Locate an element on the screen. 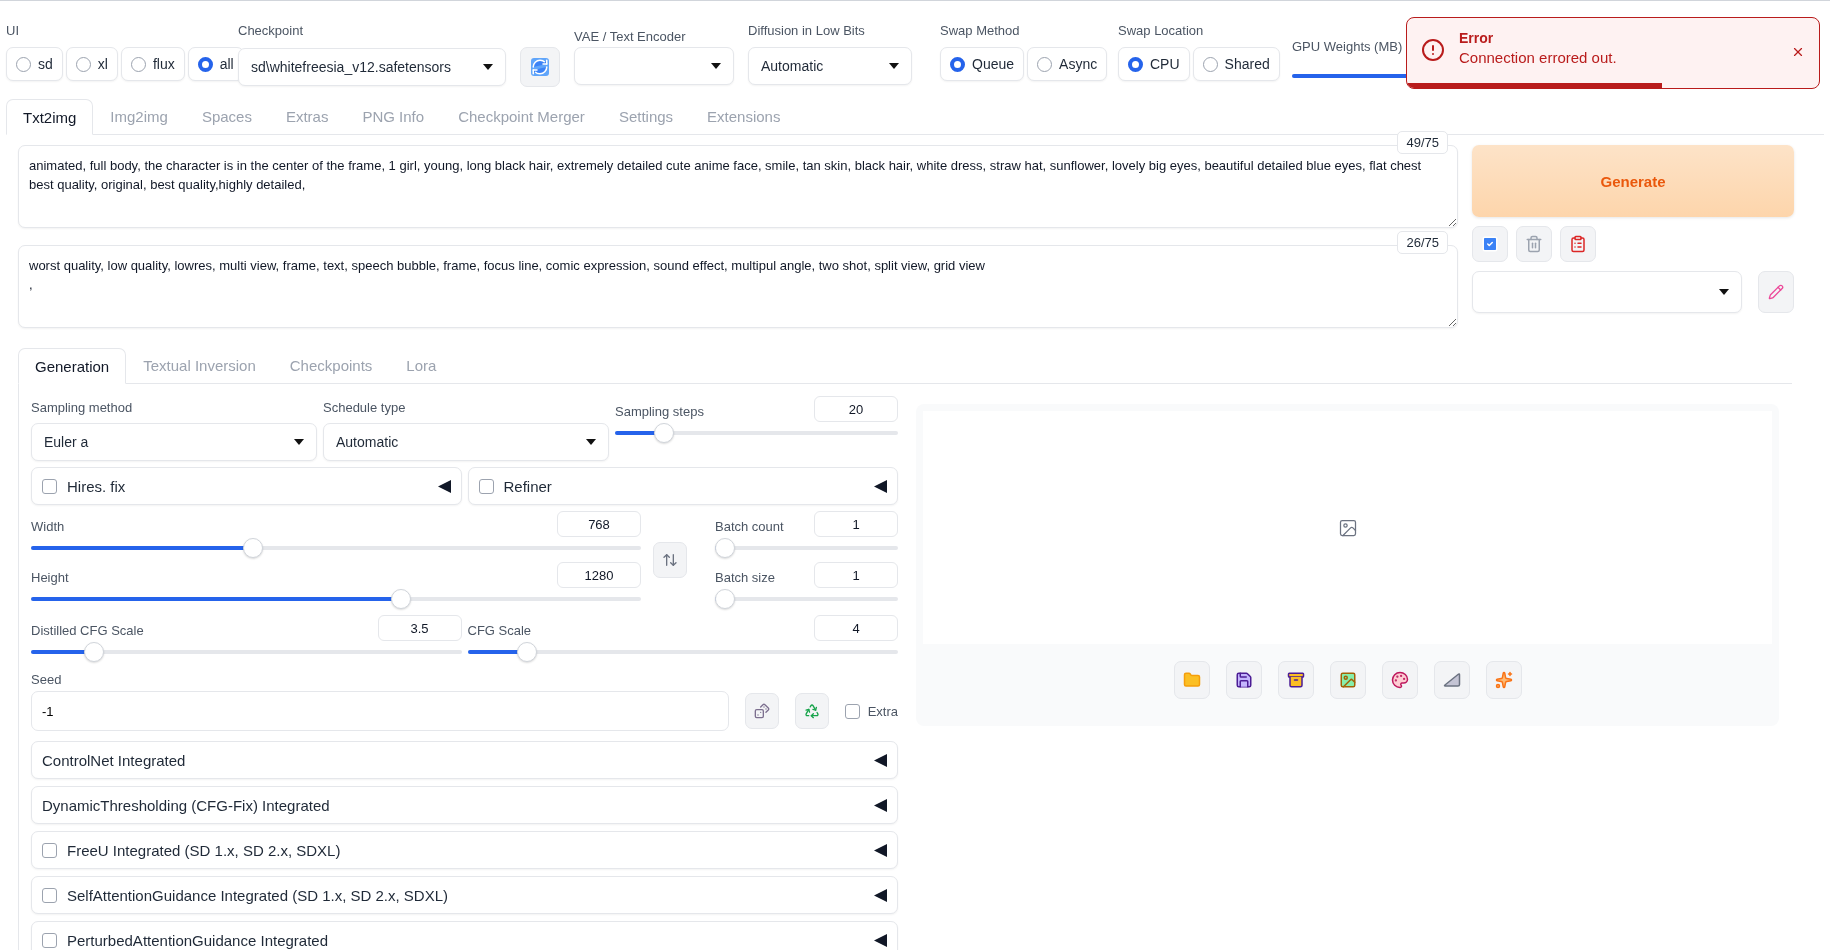 The width and height of the screenshot is (1830, 950). random-seed-button is located at coordinates (761, 711).